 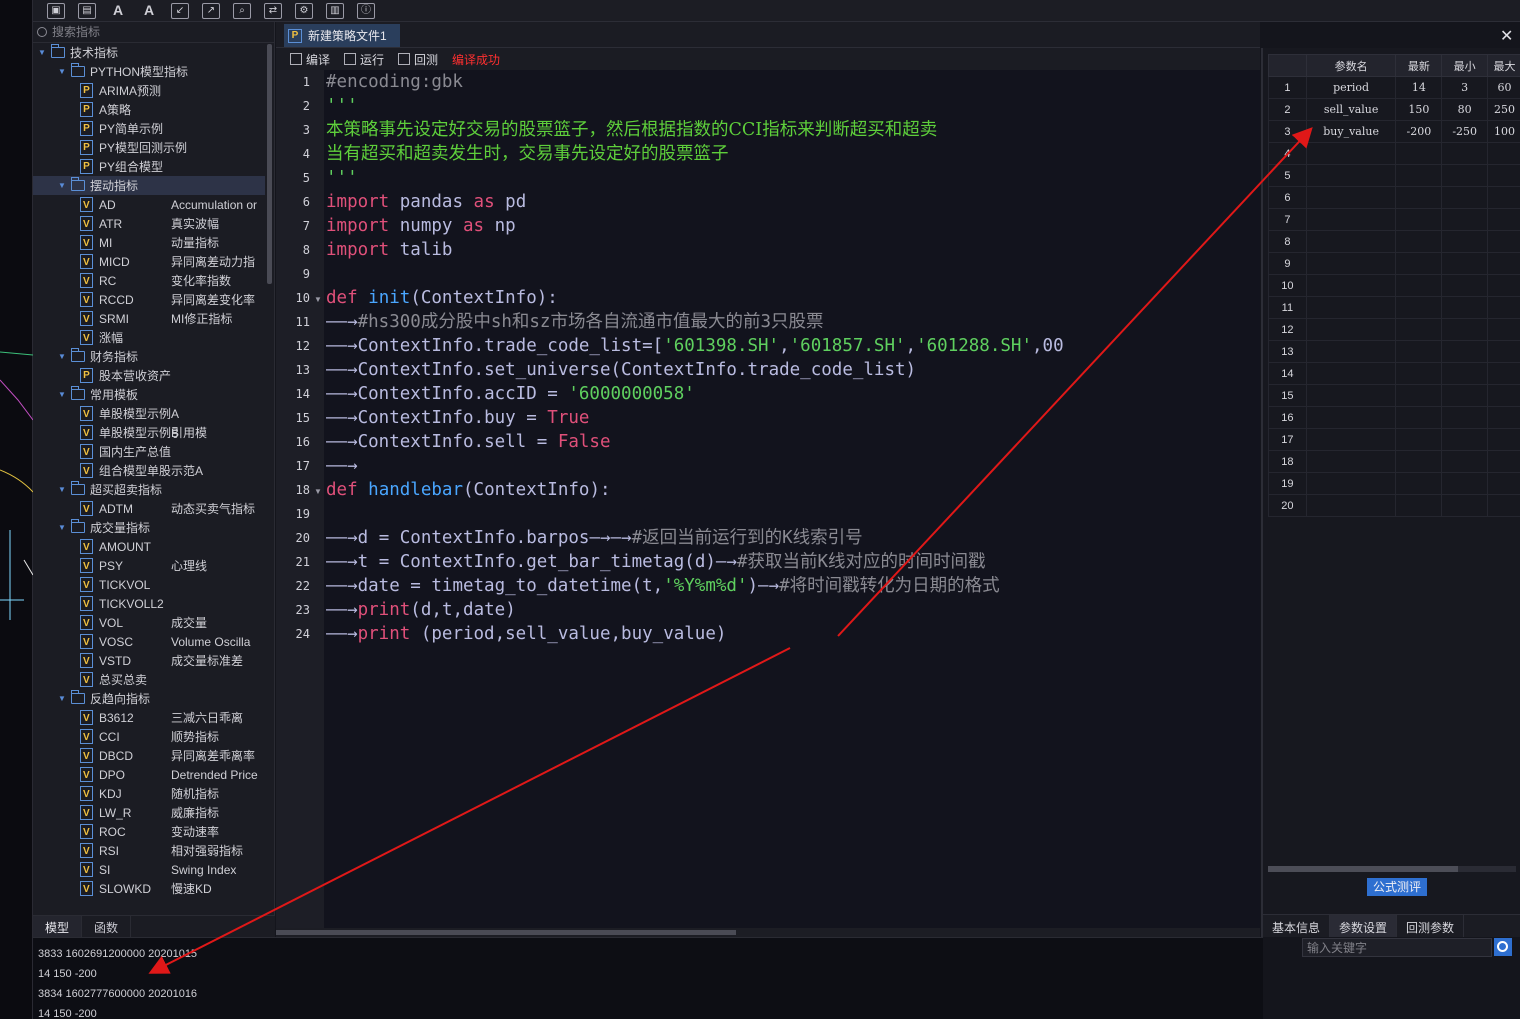 I want to click on code-line: ——→ContextInfo.sell = False, so click(x=468, y=442).